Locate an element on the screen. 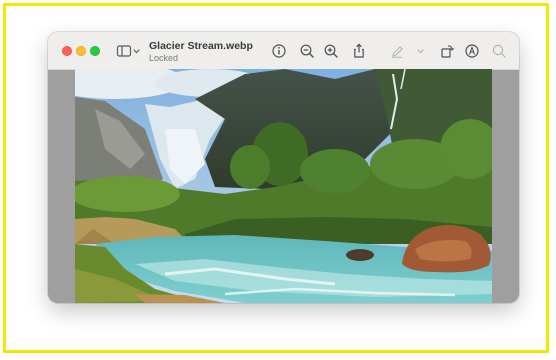  sidebar-menu-button is located at coordinates (136, 51).